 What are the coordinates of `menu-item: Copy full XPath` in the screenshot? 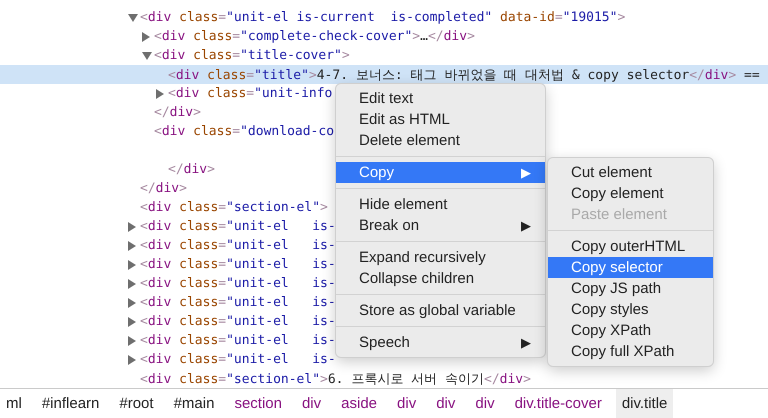 It's located at (630, 351).